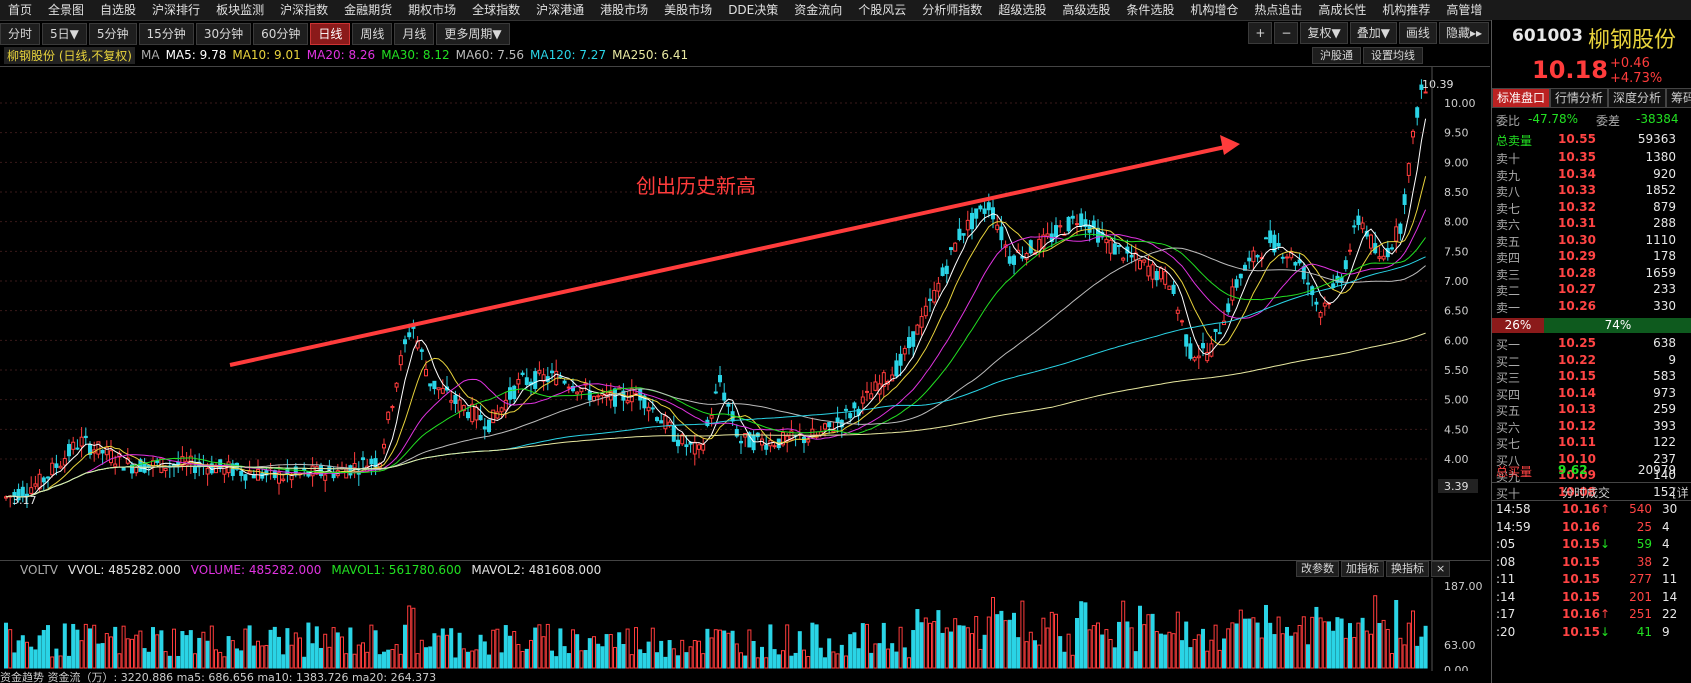 Image resolution: width=1691 pixels, height=683 pixels. Describe the element at coordinates (1317, 569) in the screenshot. I see `vol-button-0: 改参数` at that location.